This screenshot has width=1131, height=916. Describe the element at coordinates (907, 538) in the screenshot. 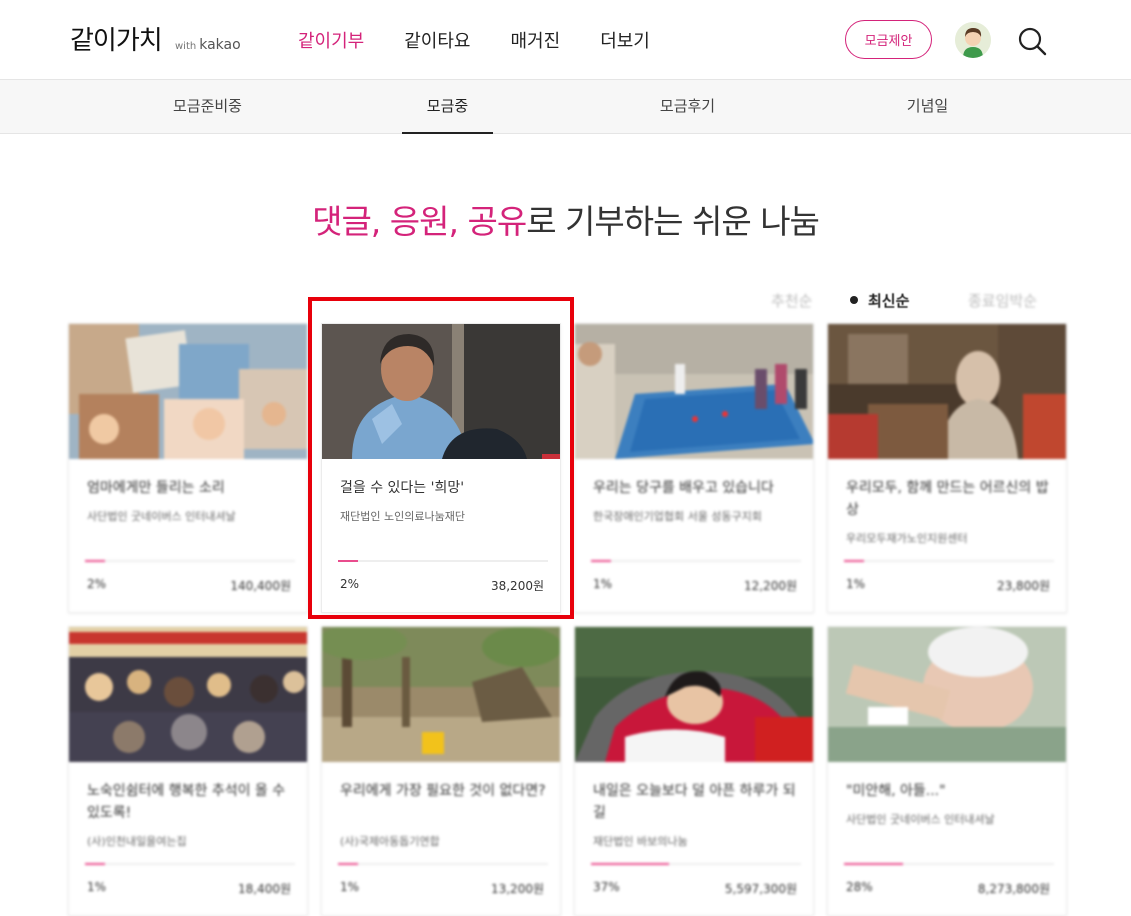

I see `card-organization: 우리모두재가노인지원센터` at that location.